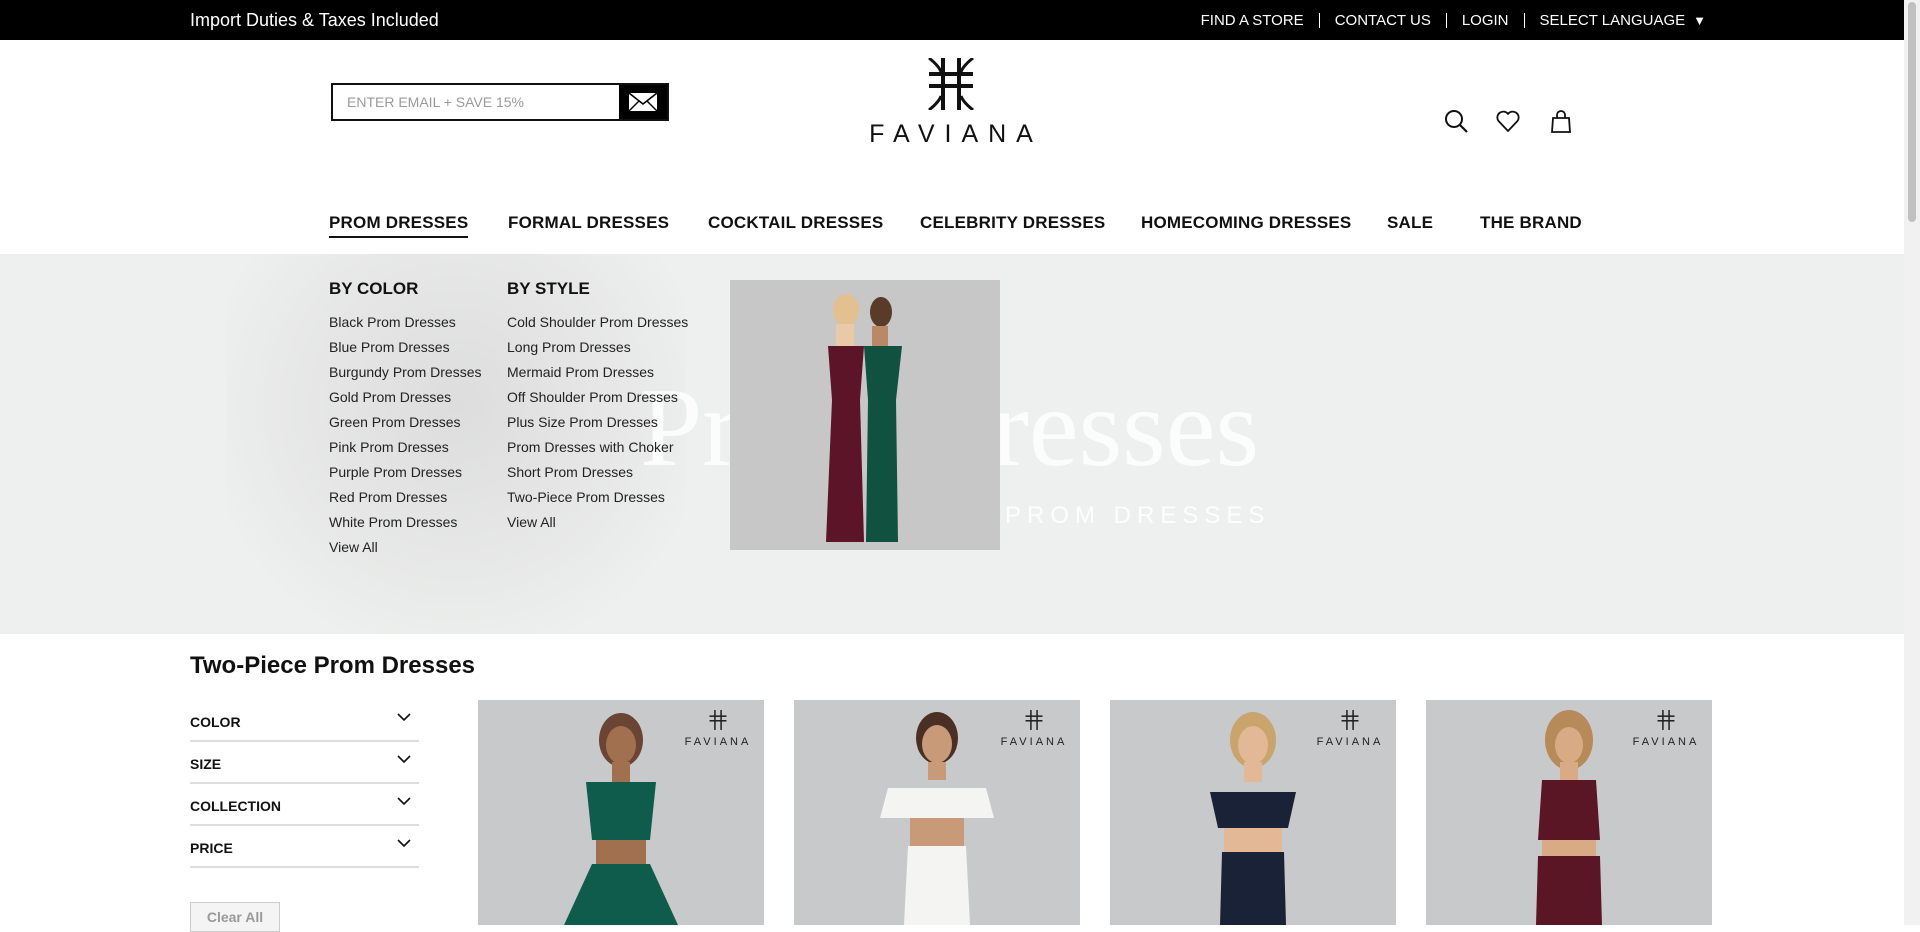  Describe the element at coordinates (1912, 462) in the screenshot. I see `page-scrollbar` at that location.